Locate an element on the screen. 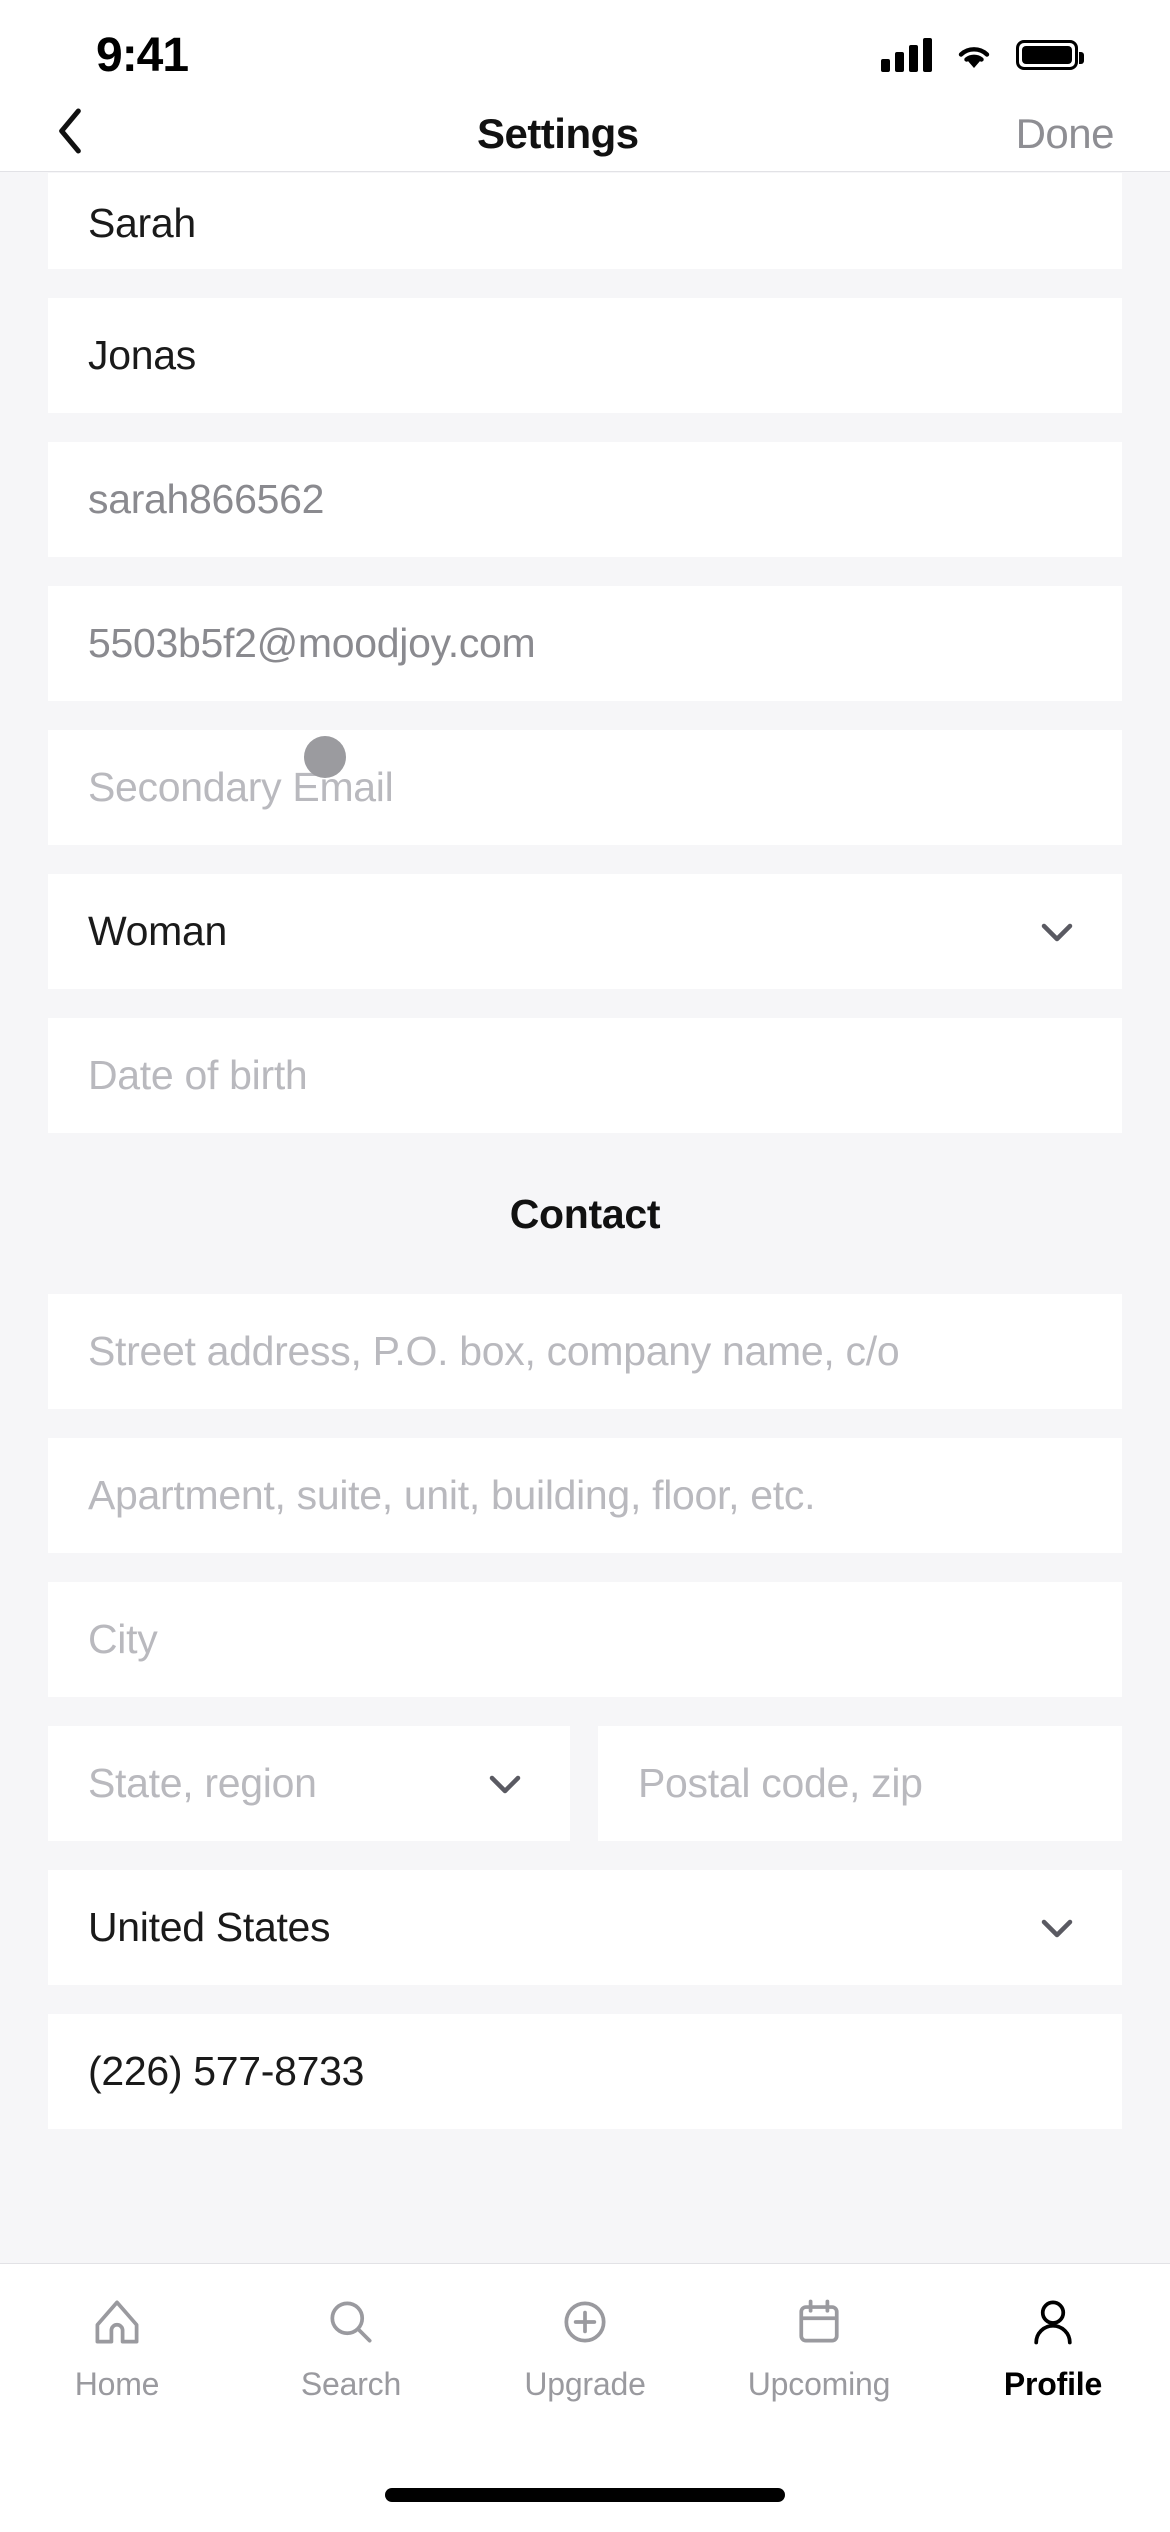  tab-upcoming-label: Upcoming is located at coordinates (819, 2384).